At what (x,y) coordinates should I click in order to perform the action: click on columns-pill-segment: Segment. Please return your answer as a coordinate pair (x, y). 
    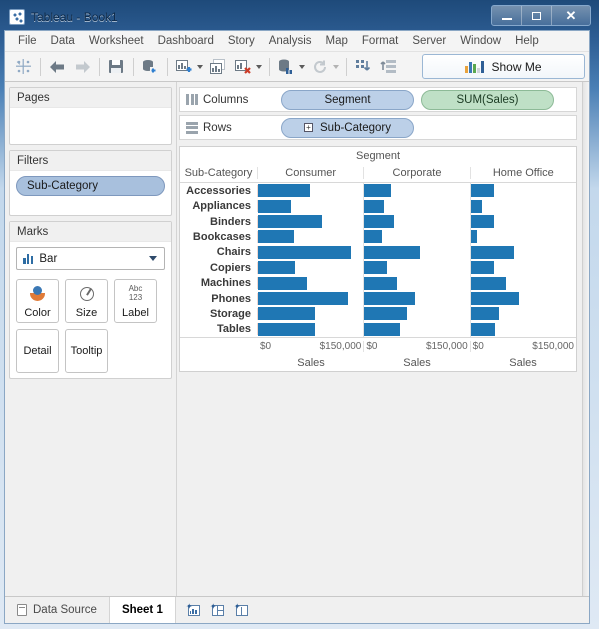
    Looking at the image, I should click on (347, 99).